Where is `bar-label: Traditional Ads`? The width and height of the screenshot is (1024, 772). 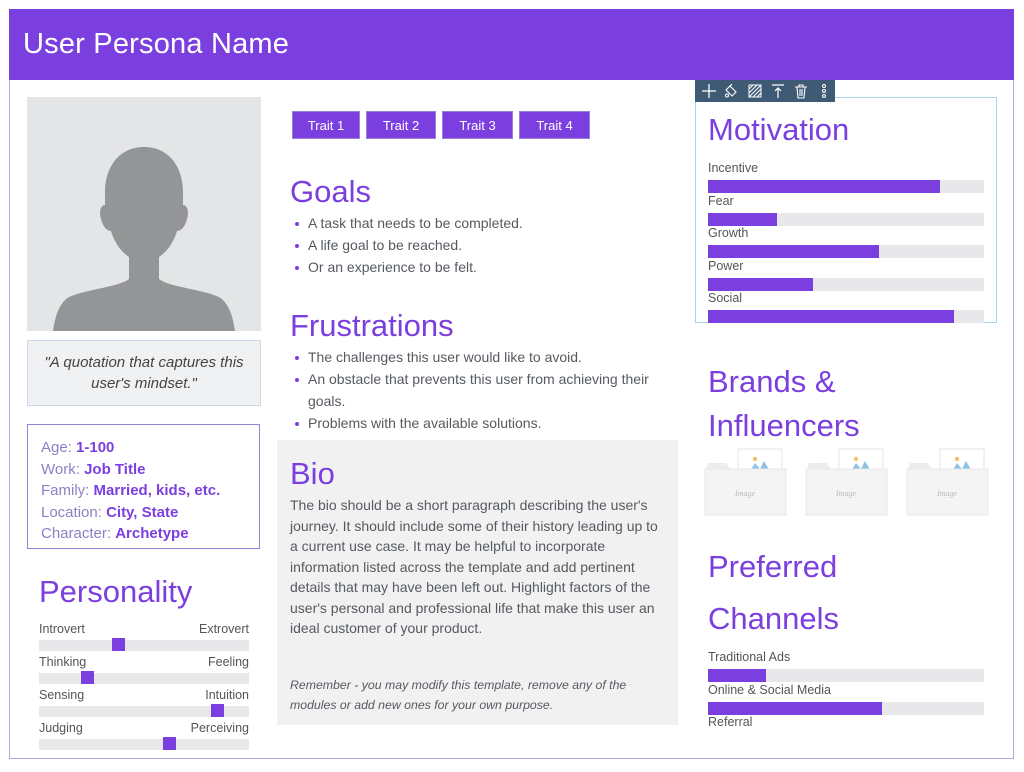
bar-label: Traditional Ads is located at coordinates (749, 657).